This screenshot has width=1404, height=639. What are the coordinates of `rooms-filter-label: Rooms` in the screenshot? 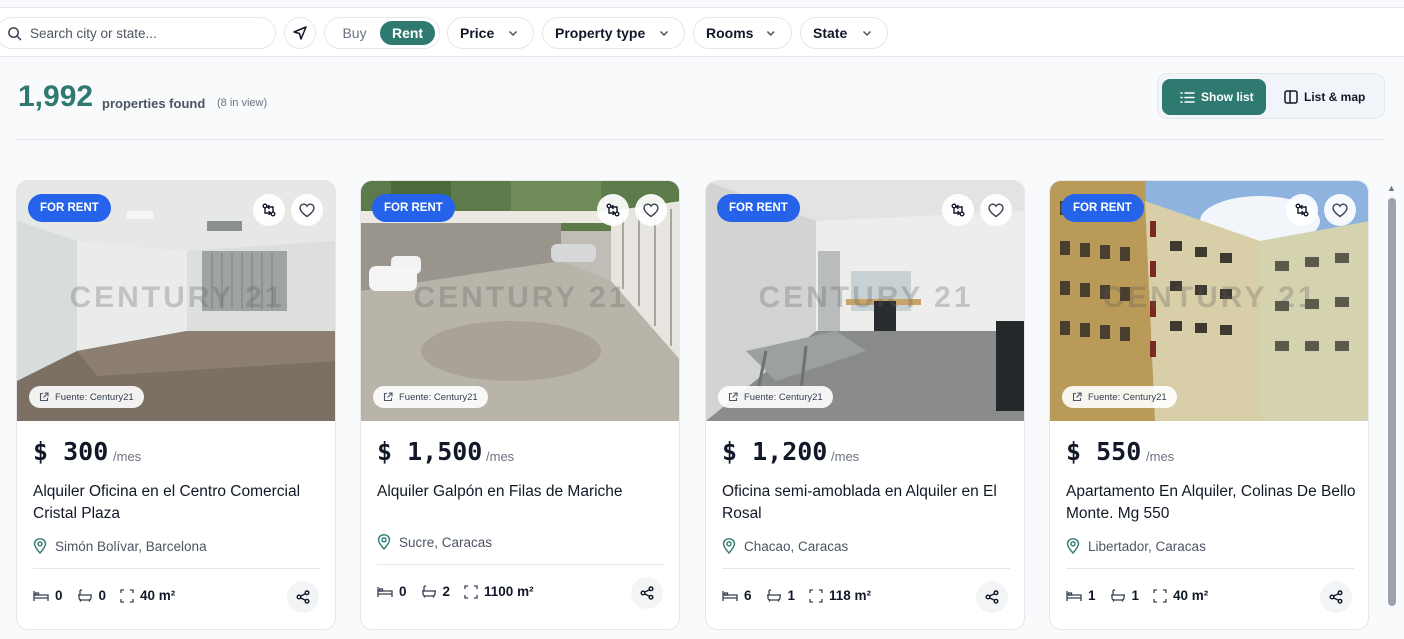 It's located at (730, 33).